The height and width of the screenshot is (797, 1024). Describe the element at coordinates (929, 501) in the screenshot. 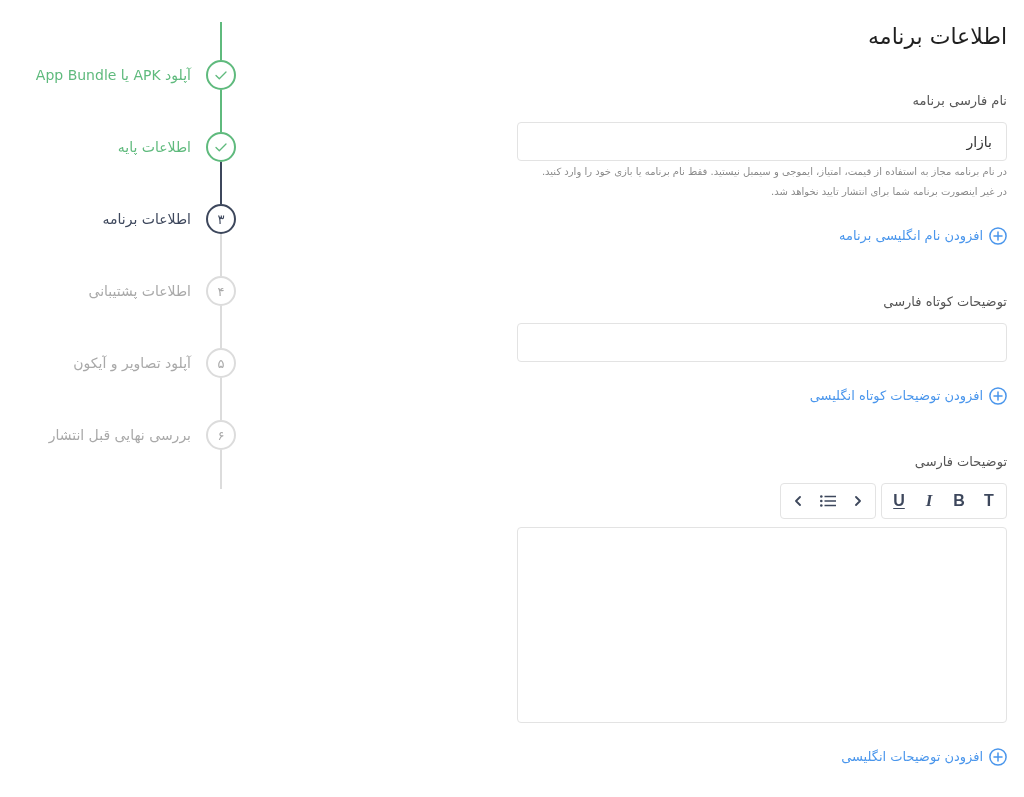

I see `italic-button: I` at that location.